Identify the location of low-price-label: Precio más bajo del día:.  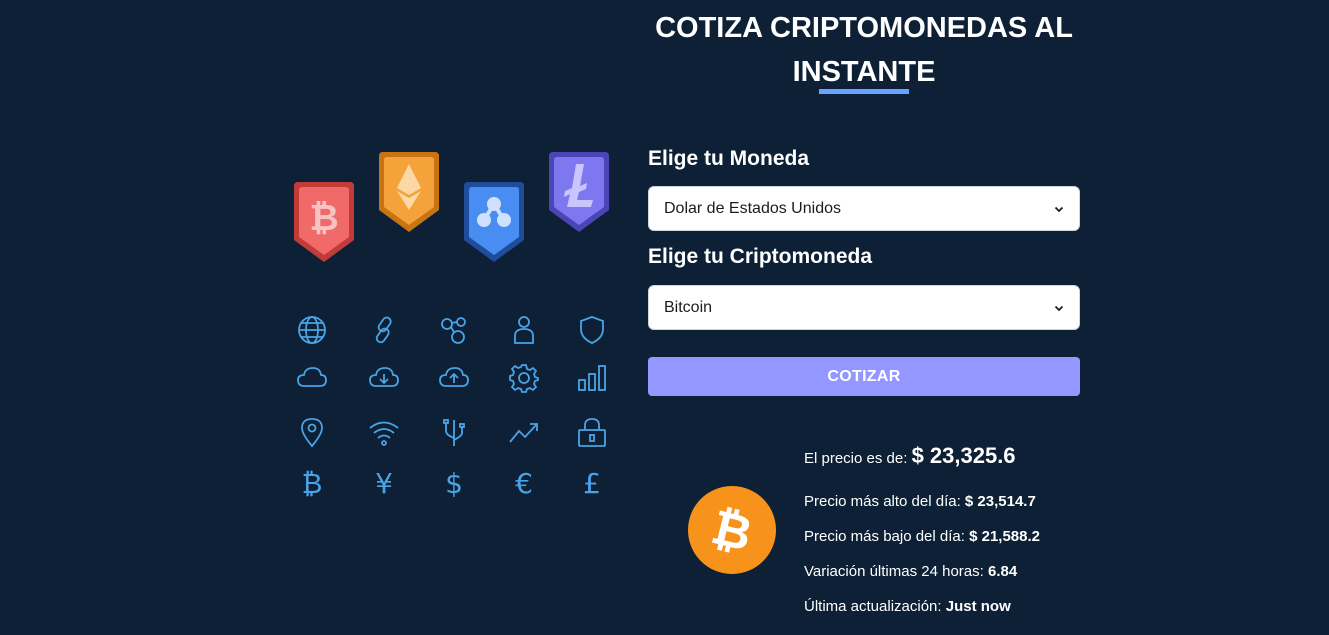
(884, 536).